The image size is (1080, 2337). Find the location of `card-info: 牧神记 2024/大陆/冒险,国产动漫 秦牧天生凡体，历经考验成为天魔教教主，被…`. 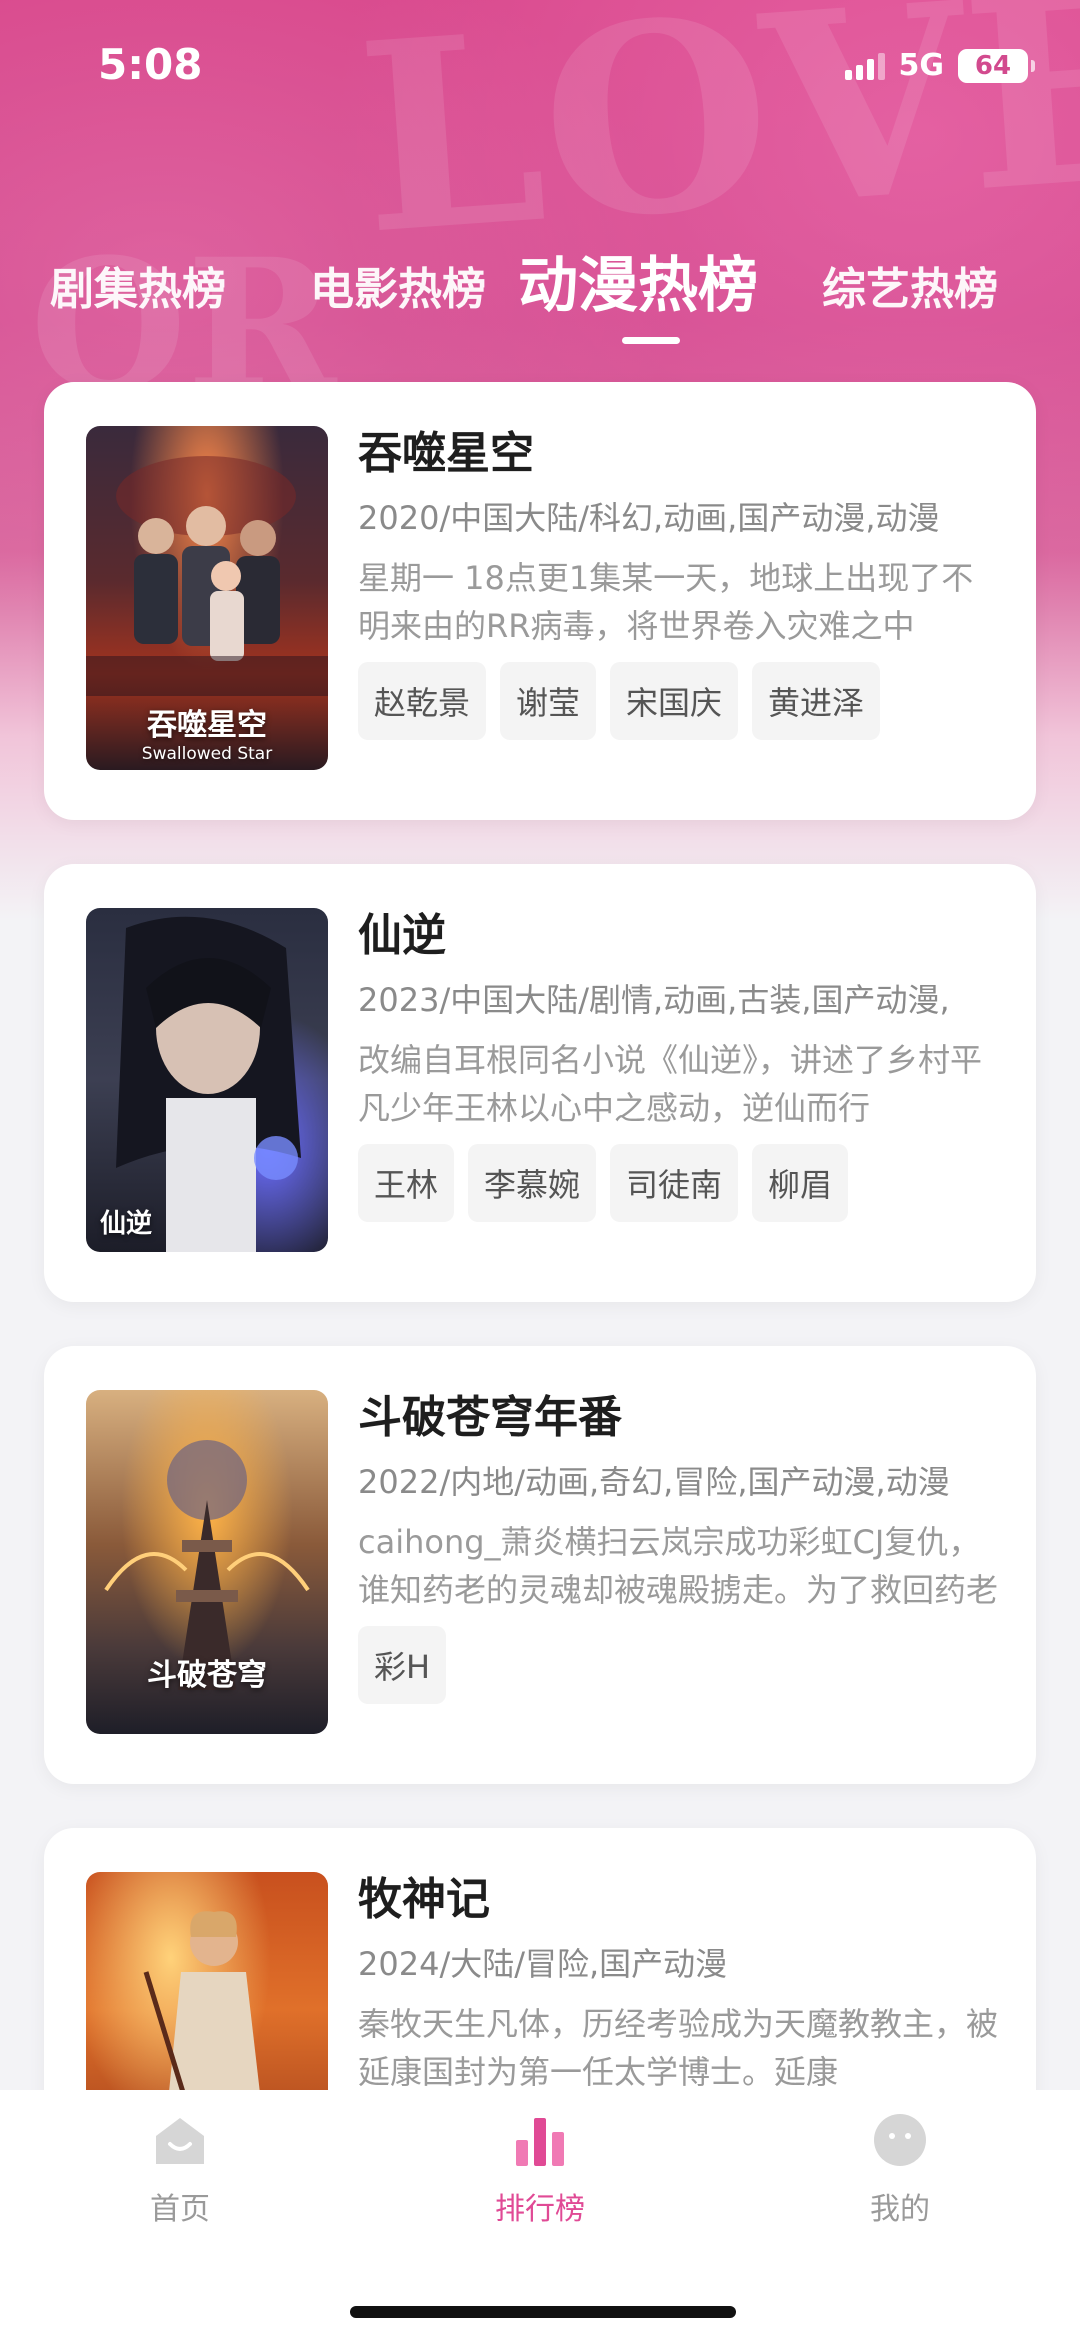

card-info: 牧神记 2024/大陆/冒险,国产动漫 秦牧天生凡体，历经考验成为天魔教教主，被… is located at coordinates (678, 1984).